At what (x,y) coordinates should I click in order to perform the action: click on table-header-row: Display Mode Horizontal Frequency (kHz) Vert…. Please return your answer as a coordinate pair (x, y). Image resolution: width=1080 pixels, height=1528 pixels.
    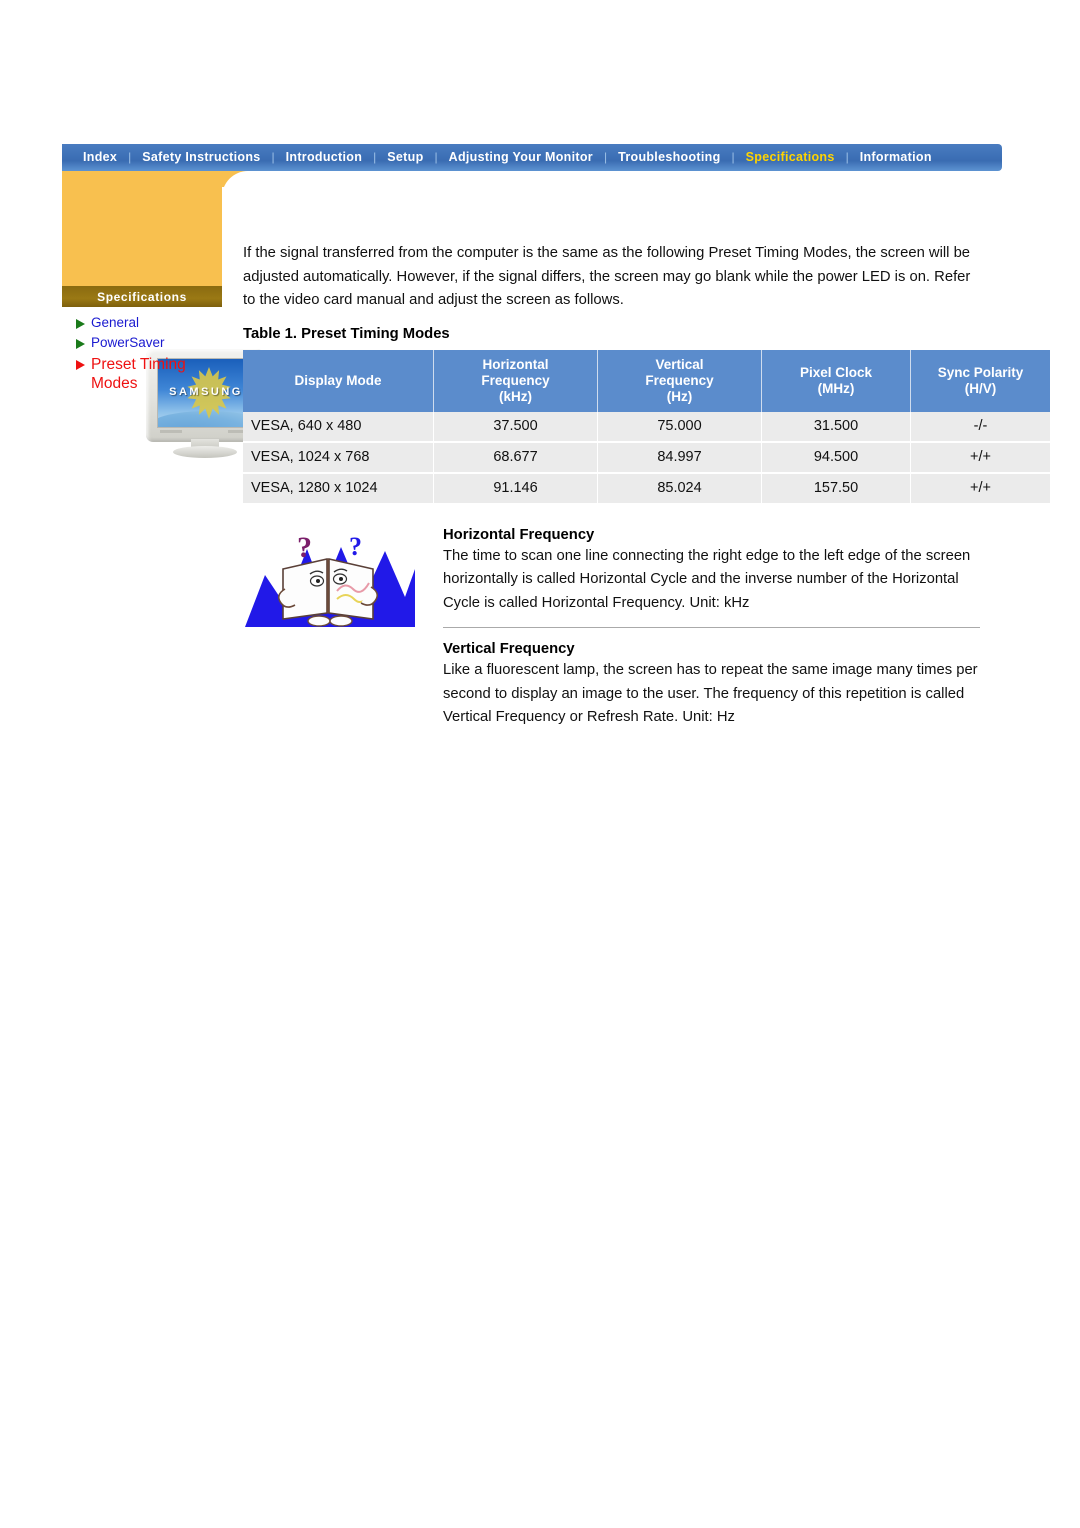
    Looking at the image, I should click on (646, 380).